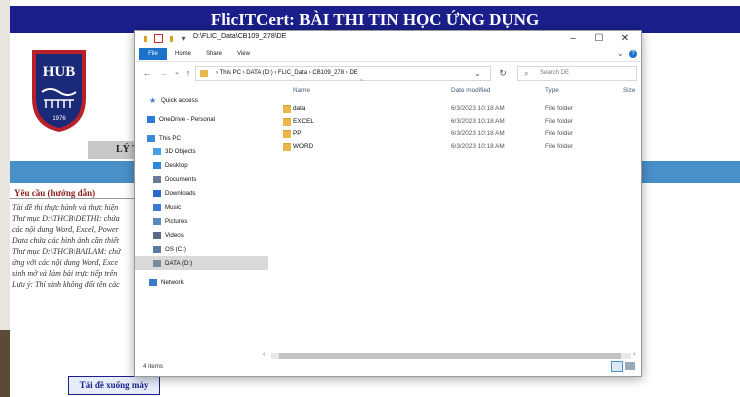 Image resolution: width=740 pixels, height=397 pixels. What do you see at coordinates (573, 39) in the screenshot?
I see `minimize-icon: –` at bounding box center [573, 39].